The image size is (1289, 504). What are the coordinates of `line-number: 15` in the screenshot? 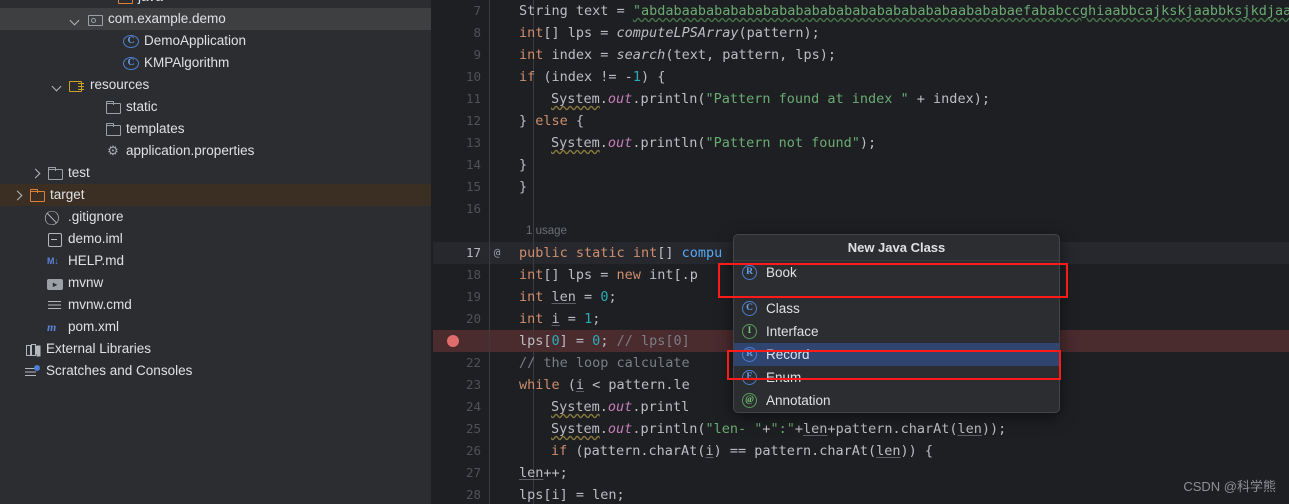 It's located at (460, 187).